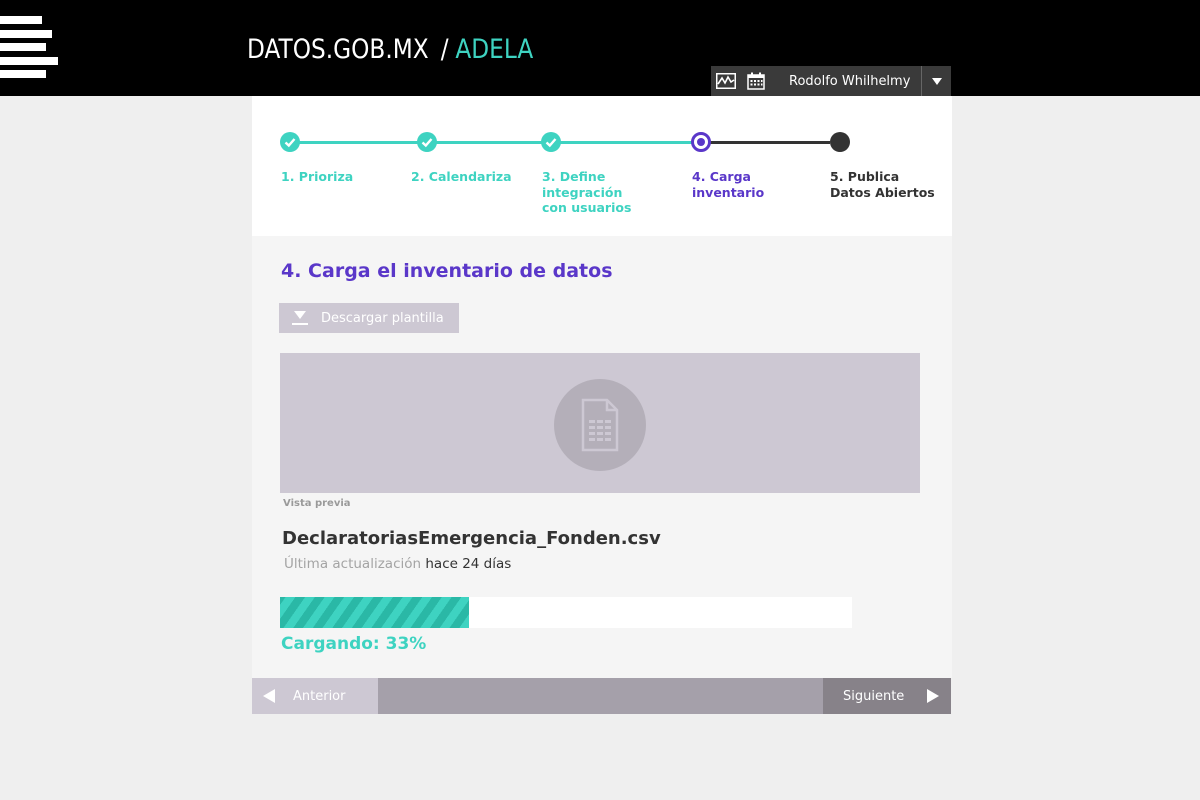 This screenshot has height=800, width=1200. What do you see at coordinates (855, 81) in the screenshot?
I see `user-name: Rodolfo Whilhelmy` at bounding box center [855, 81].